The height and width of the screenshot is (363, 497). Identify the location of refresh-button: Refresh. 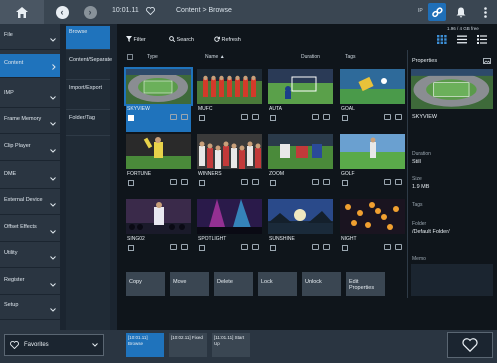
(227, 39).